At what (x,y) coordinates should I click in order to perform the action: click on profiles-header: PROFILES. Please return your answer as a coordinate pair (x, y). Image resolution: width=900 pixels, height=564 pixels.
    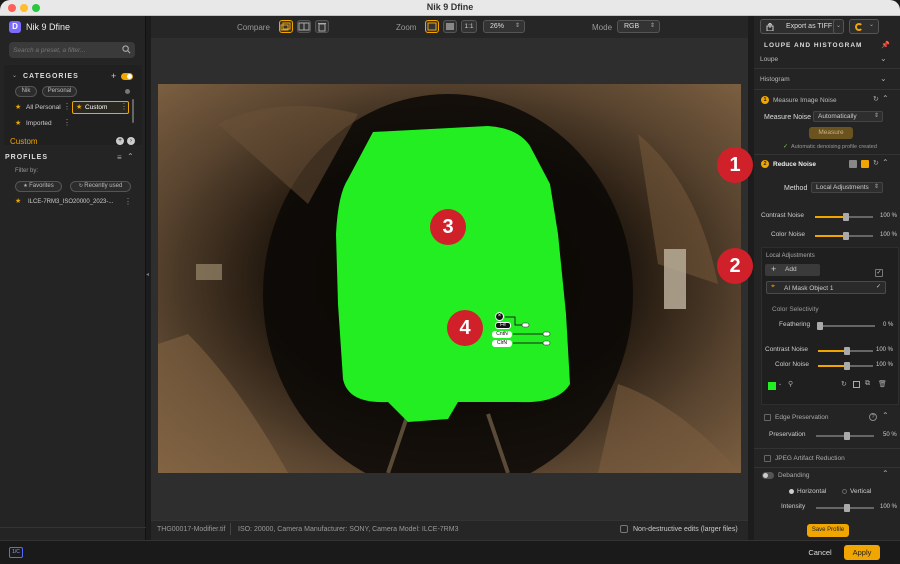
    Looking at the image, I should click on (27, 157).